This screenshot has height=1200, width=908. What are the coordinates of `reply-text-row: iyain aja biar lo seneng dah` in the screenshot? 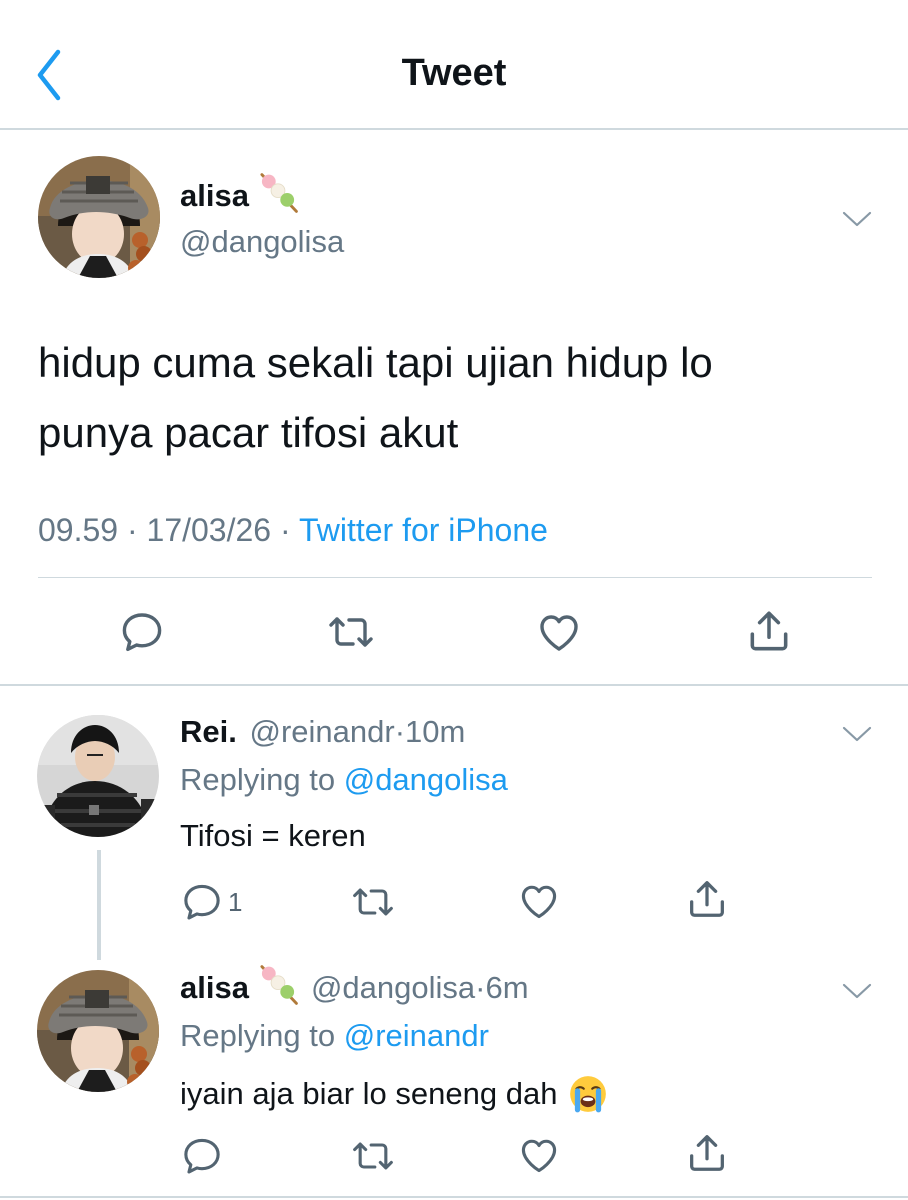 It's located at (394, 1094).